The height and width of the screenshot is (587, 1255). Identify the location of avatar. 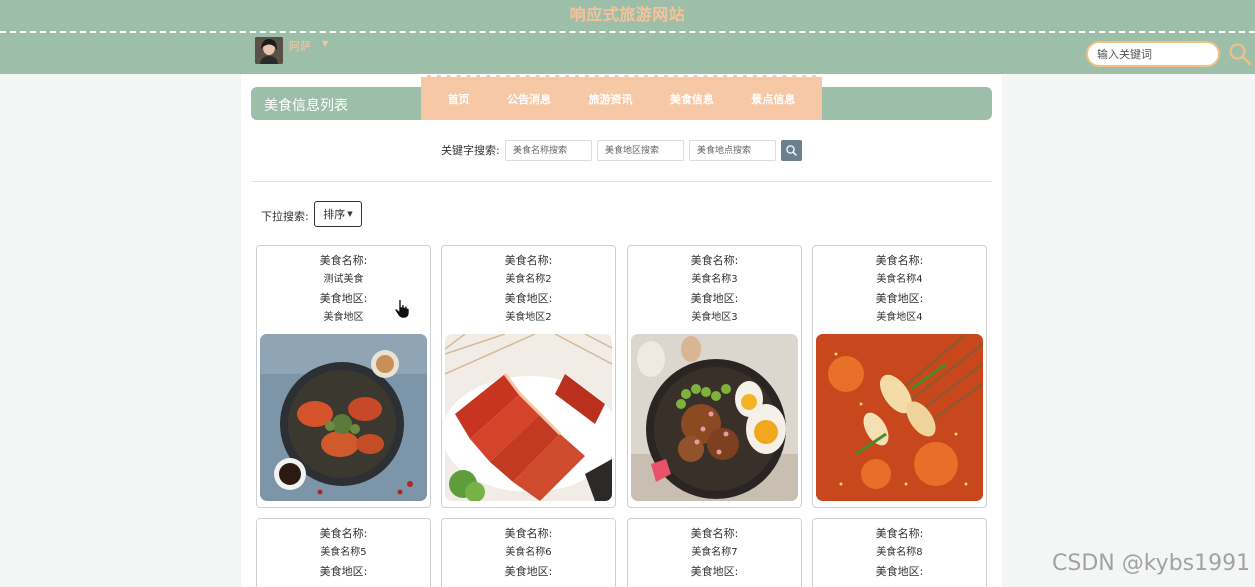
(269, 50).